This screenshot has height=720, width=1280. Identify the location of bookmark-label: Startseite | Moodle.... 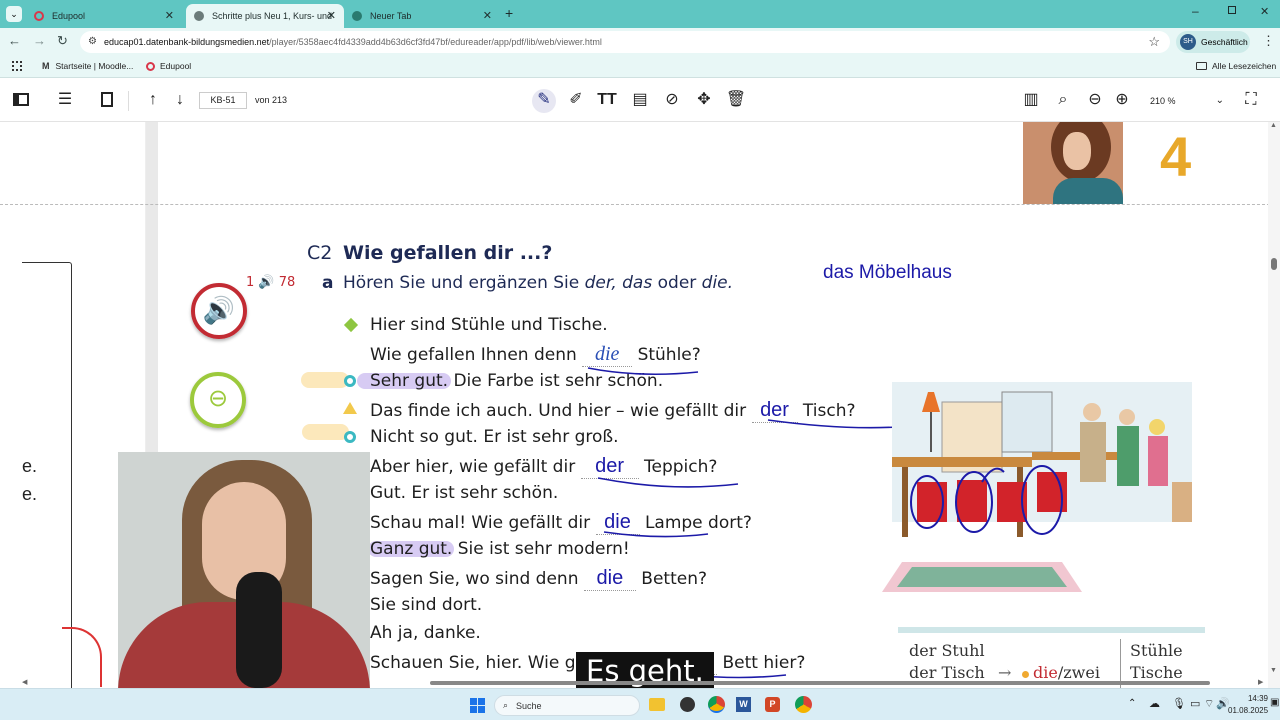
(94, 66).